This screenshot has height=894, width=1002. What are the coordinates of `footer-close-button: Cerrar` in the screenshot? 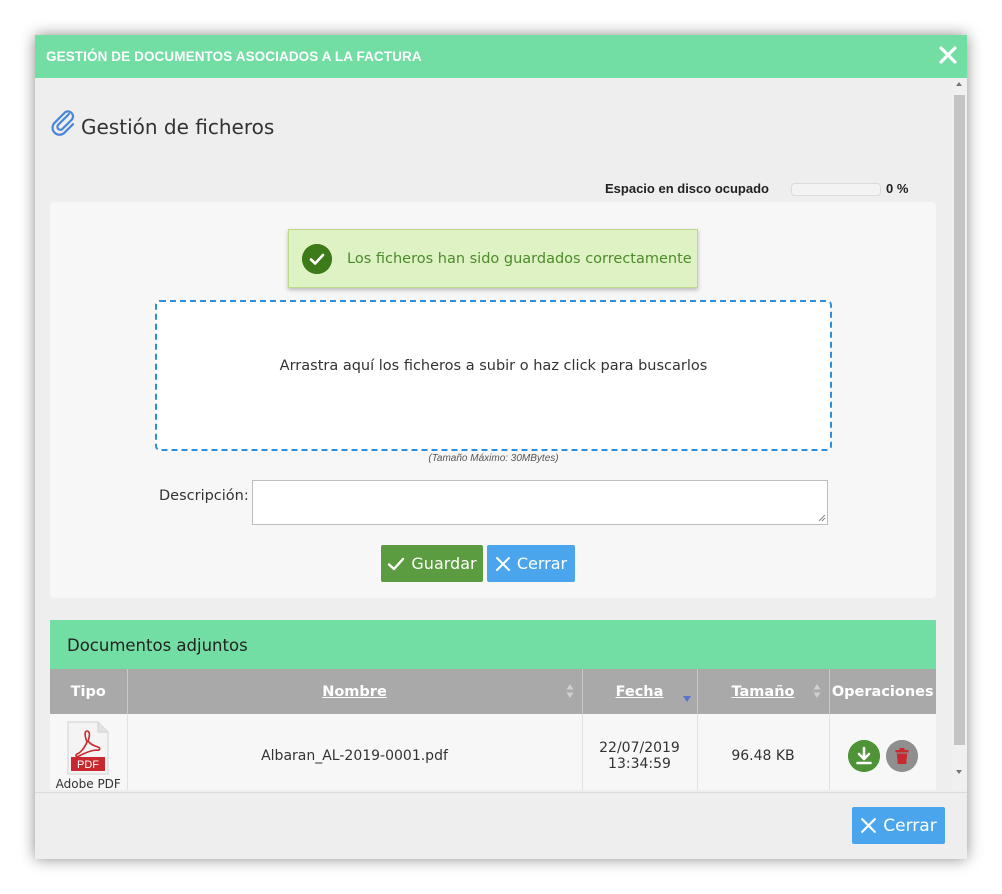 It's located at (898, 825).